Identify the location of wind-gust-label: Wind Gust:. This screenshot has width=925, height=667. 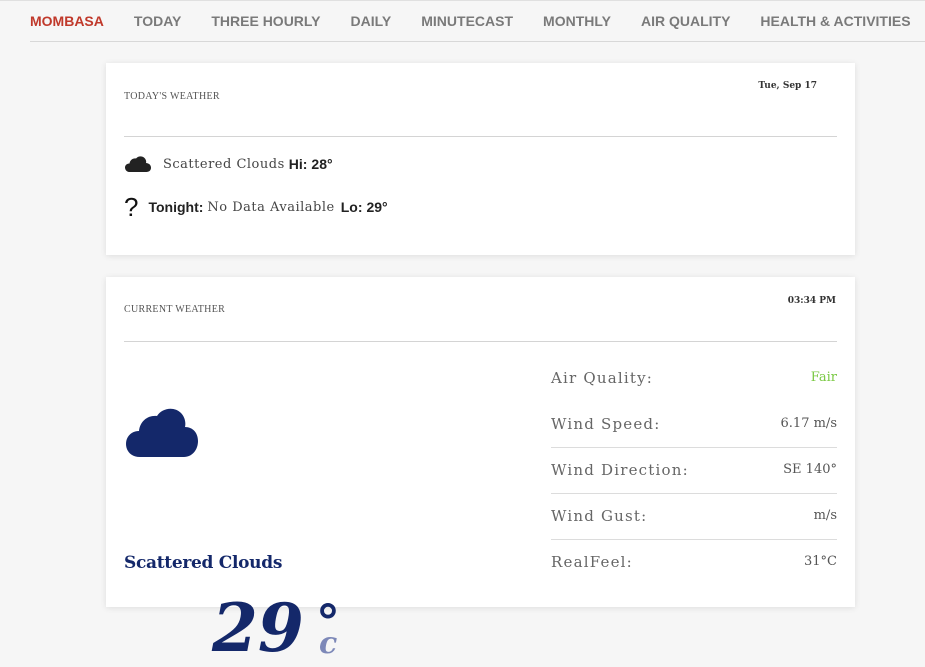
(599, 516).